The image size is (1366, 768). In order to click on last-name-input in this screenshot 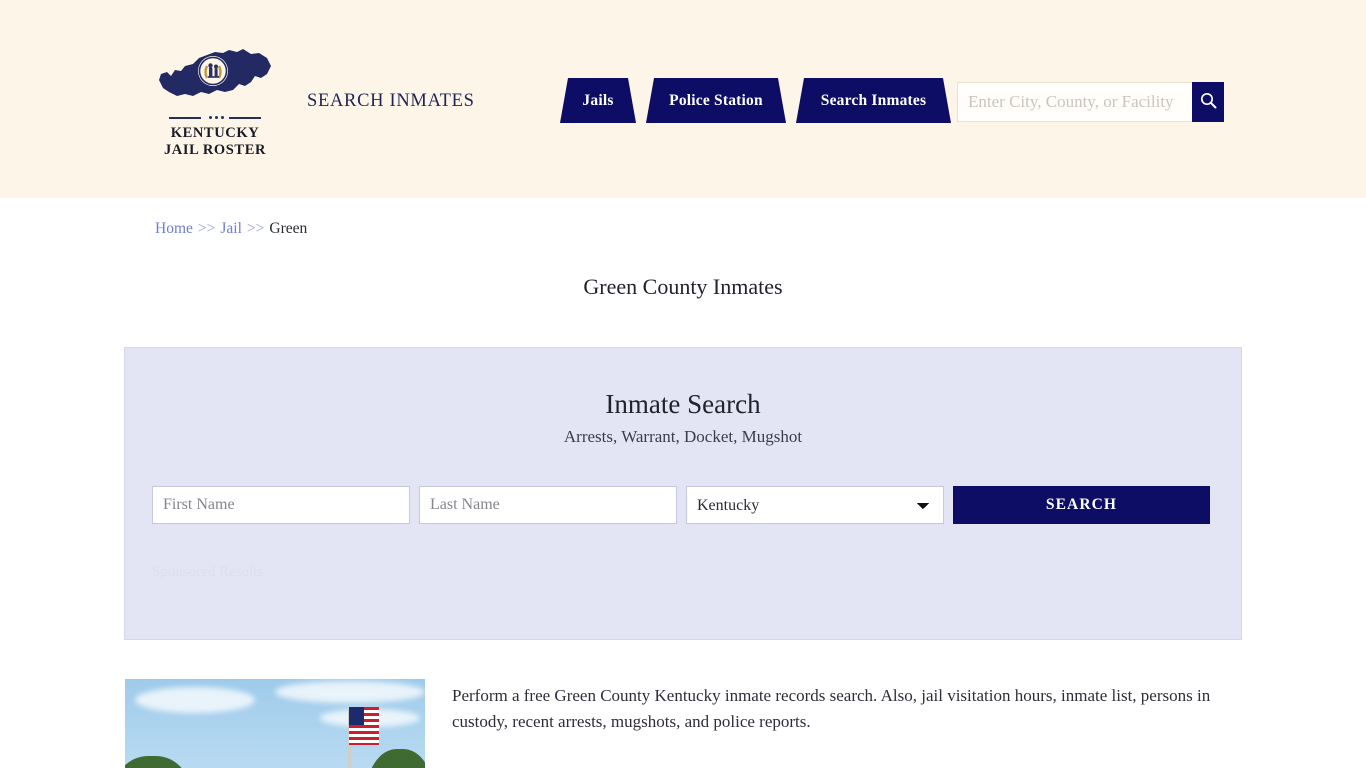, I will do `click(548, 505)`.